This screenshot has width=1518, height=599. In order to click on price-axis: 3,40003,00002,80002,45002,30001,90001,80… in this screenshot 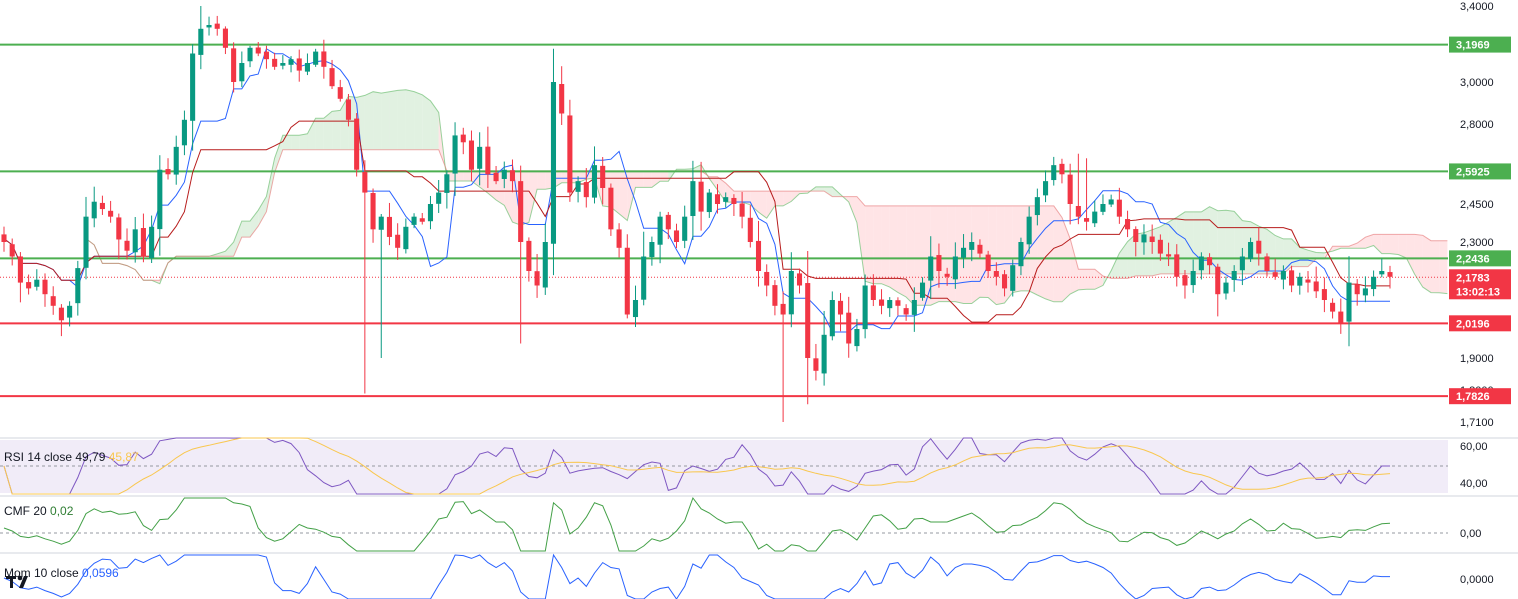, I will do `click(1483, 299)`.